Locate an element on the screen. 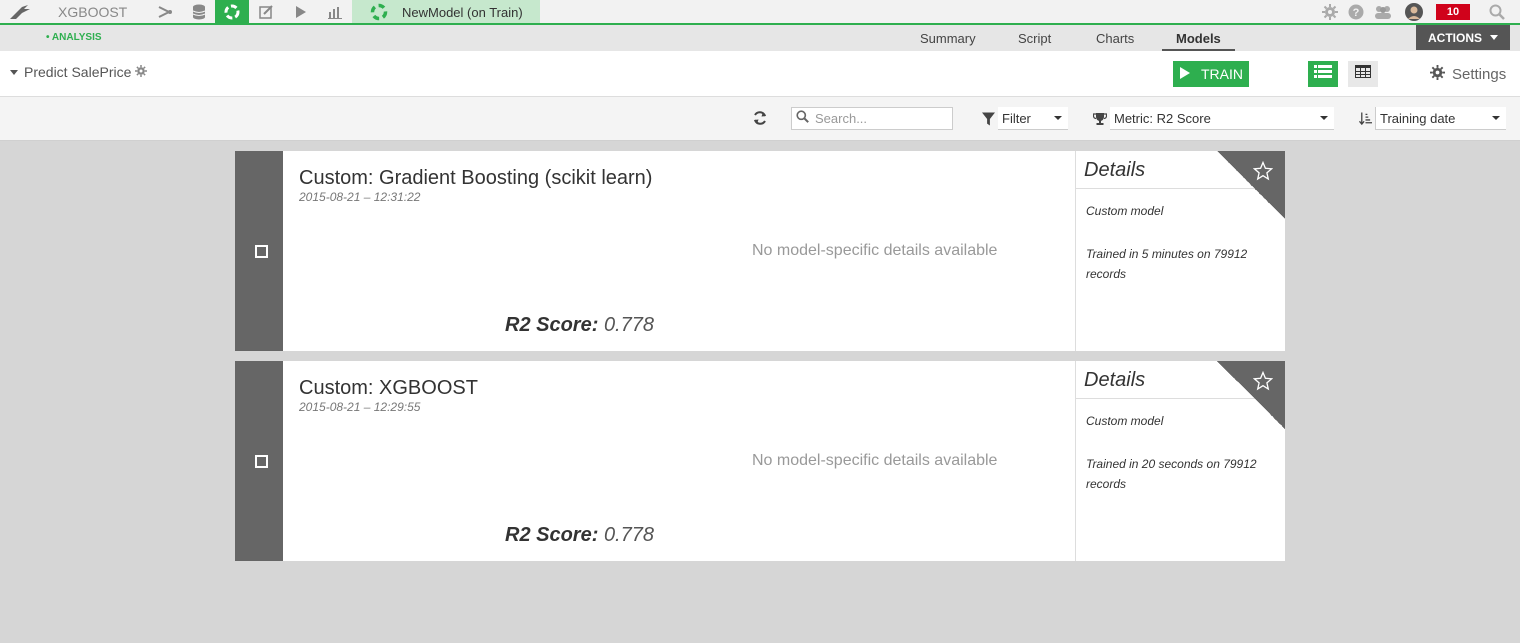 The width and height of the screenshot is (1520, 643). details-training: Trained in 20 seconds on 79912 records is located at coordinates (1171, 474).